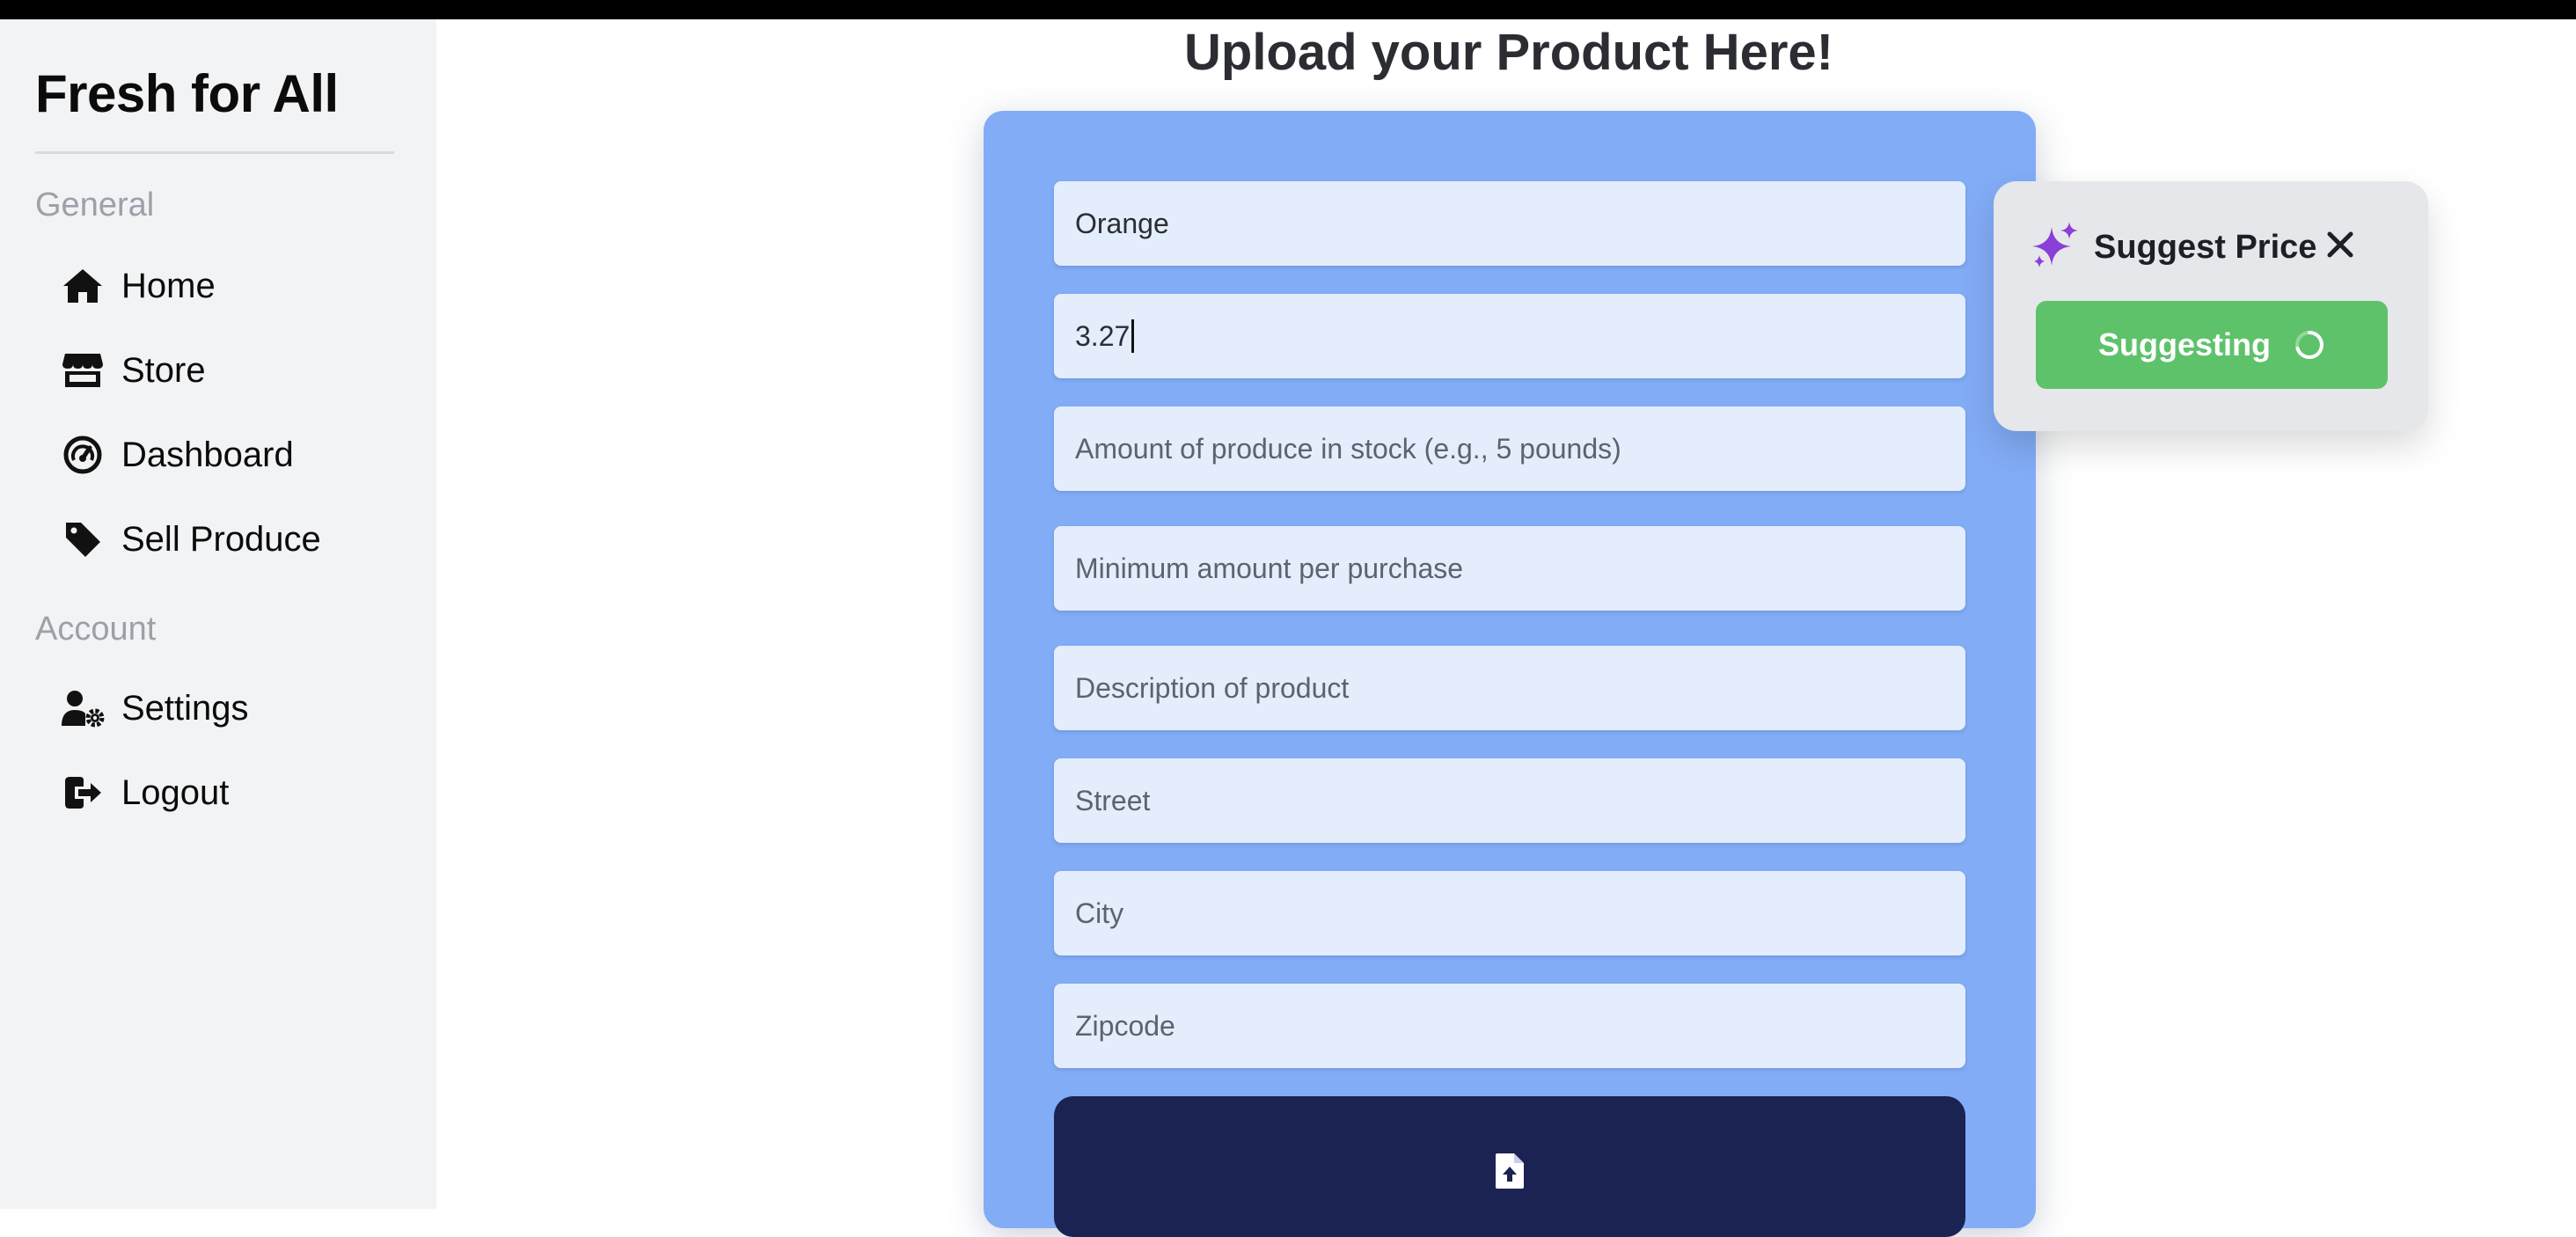 This screenshot has height=1237, width=2576. I want to click on tag-icon, so click(83, 539).